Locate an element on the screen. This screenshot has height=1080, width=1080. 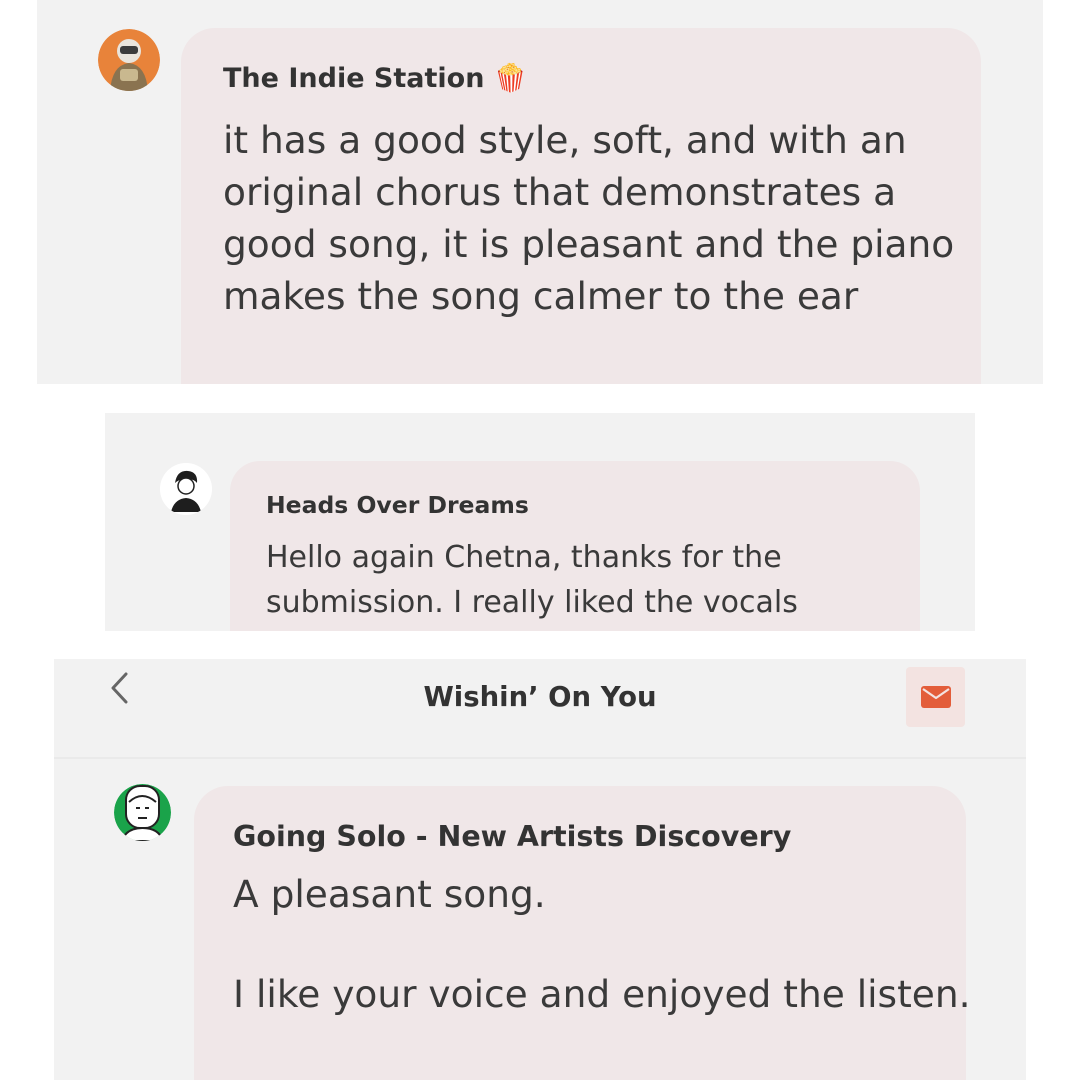
top-bar: Wishin’ On You is located at coordinates (540, 709).